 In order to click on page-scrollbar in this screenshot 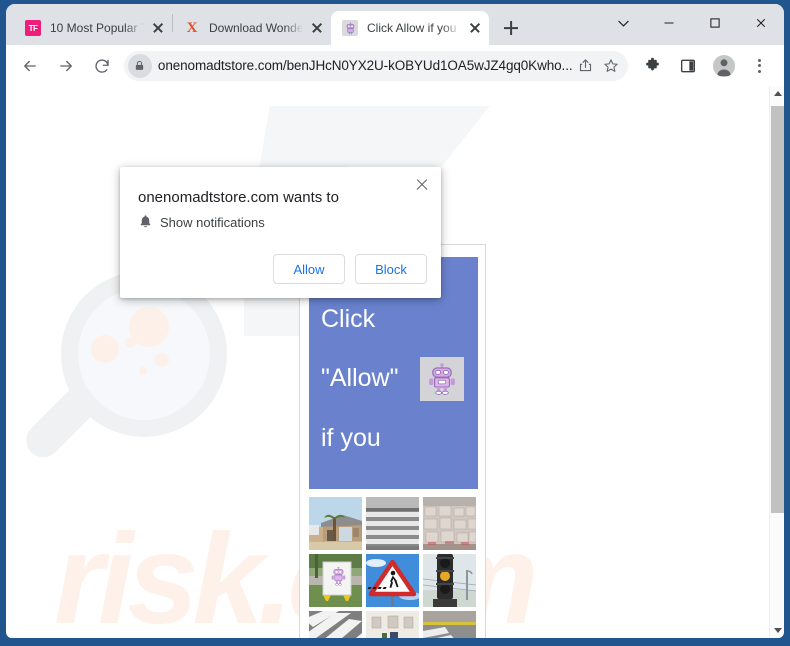, I will do `click(776, 362)`.